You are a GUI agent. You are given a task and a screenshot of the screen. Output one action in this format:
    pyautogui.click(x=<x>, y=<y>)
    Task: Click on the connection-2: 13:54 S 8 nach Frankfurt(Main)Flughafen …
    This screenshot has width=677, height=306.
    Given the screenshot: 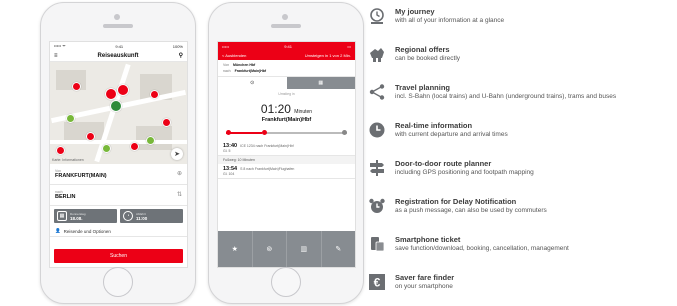 What is the action you would take?
    pyautogui.click(x=286, y=171)
    